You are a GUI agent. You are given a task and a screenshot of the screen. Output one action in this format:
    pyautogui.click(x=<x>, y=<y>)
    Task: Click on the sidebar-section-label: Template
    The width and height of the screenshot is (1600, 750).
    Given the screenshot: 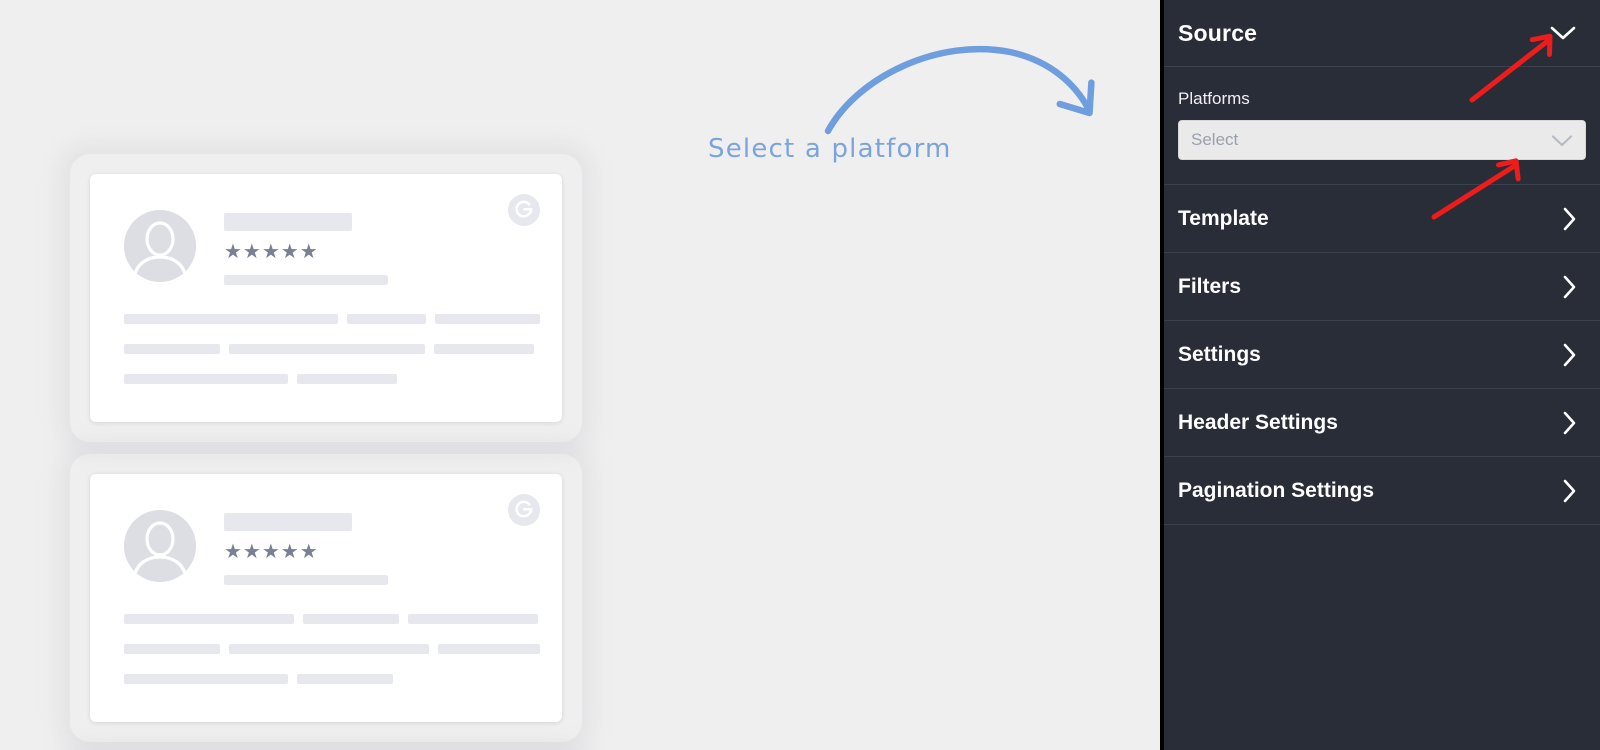 What is the action you would take?
    pyautogui.click(x=1223, y=218)
    